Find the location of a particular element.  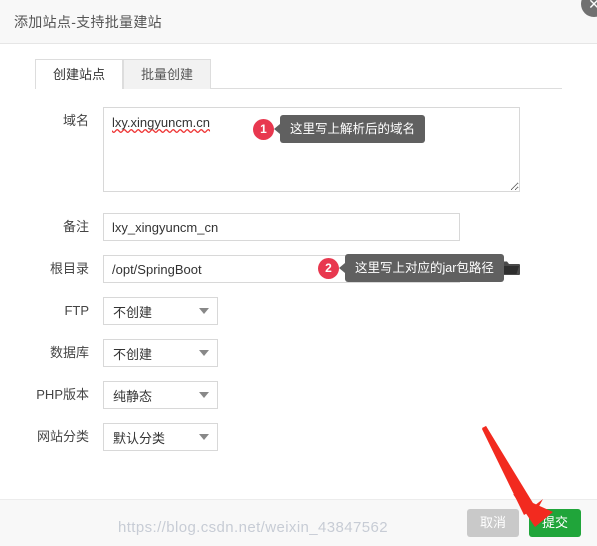

annotation-text-2: 这里写上对应的jar包路径 is located at coordinates (421, 268).